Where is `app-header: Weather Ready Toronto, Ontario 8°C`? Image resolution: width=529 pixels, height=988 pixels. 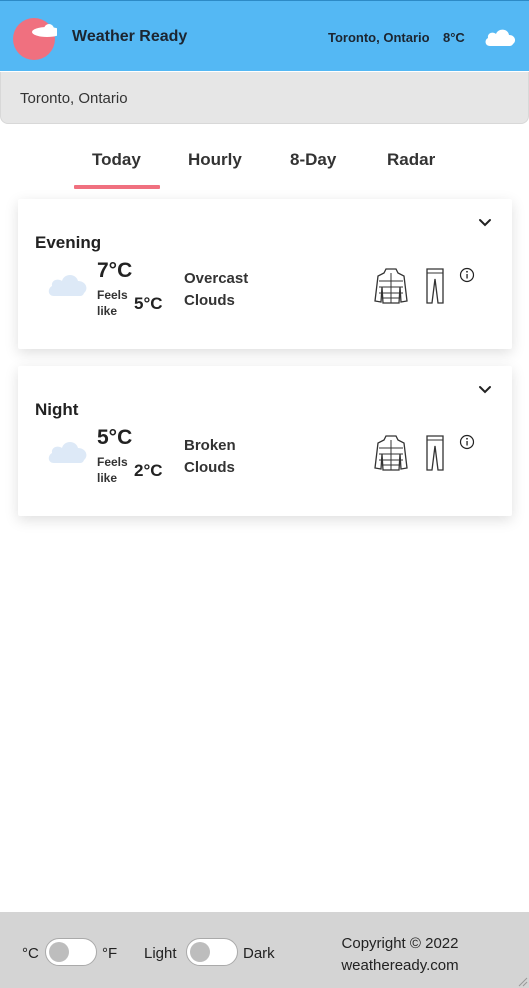 app-header: Weather Ready Toronto, Ontario 8°C is located at coordinates (264, 35).